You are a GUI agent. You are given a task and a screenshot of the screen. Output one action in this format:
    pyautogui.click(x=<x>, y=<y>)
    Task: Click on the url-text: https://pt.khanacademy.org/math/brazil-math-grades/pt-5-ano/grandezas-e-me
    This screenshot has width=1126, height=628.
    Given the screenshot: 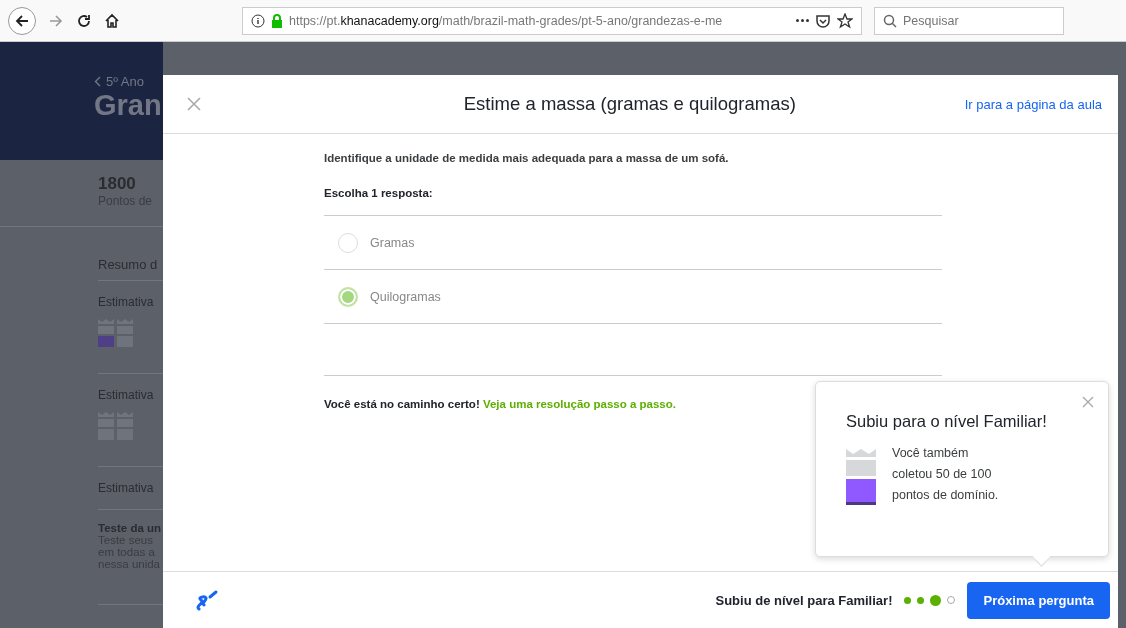 What is the action you would take?
    pyautogui.click(x=506, y=20)
    